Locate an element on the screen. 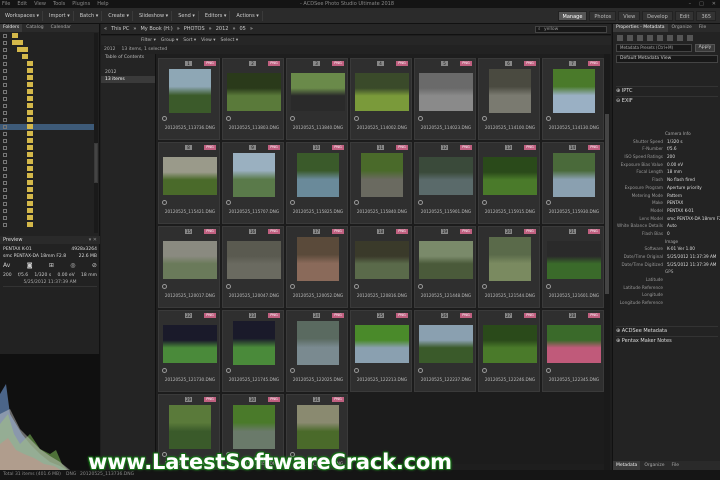  breadcrumb-item: My Book (H:) is located at coordinates (156, 29).